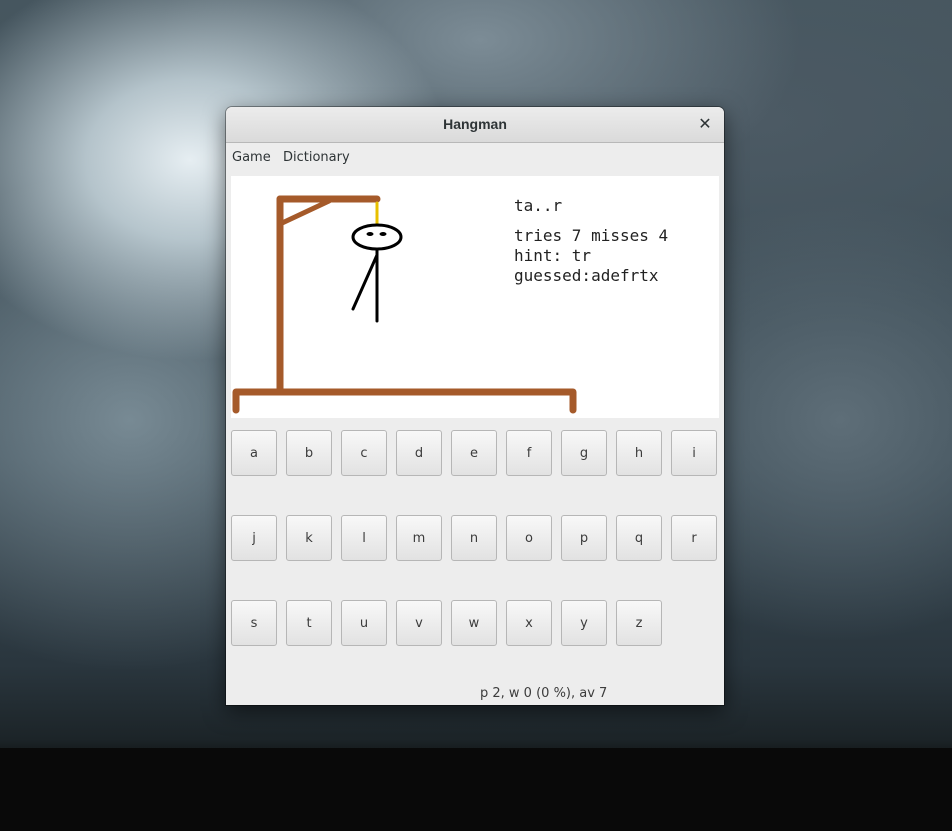  Describe the element at coordinates (694, 453) in the screenshot. I see `key-i: i` at that location.